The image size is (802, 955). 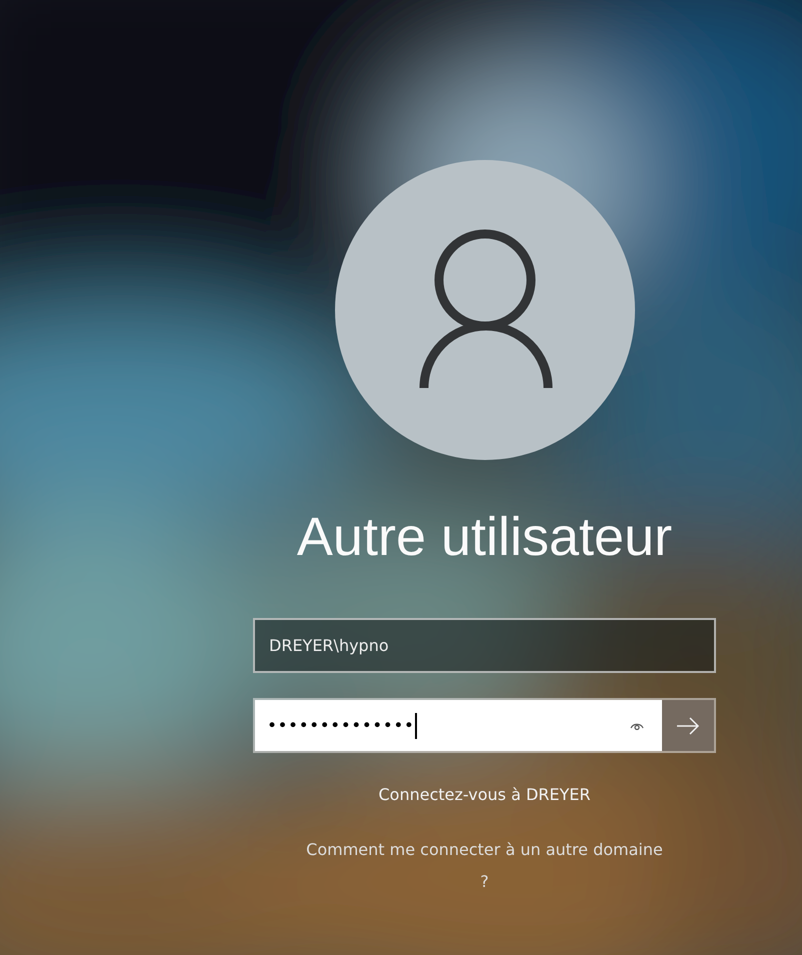 What do you see at coordinates (484, 537) in the screenshot?
I see `user-name: Autre utilisateur` at bounding box center [484, 537].